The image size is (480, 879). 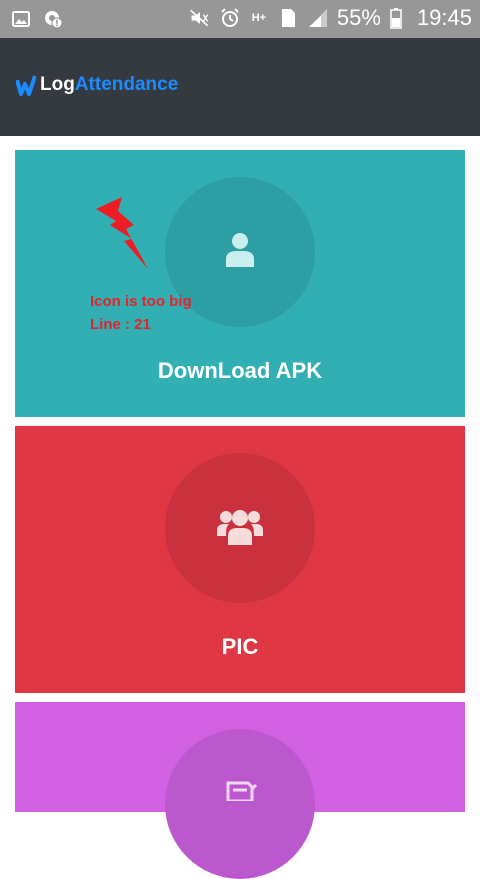 I want to click on signal-icon, so click(x=318, y=18).